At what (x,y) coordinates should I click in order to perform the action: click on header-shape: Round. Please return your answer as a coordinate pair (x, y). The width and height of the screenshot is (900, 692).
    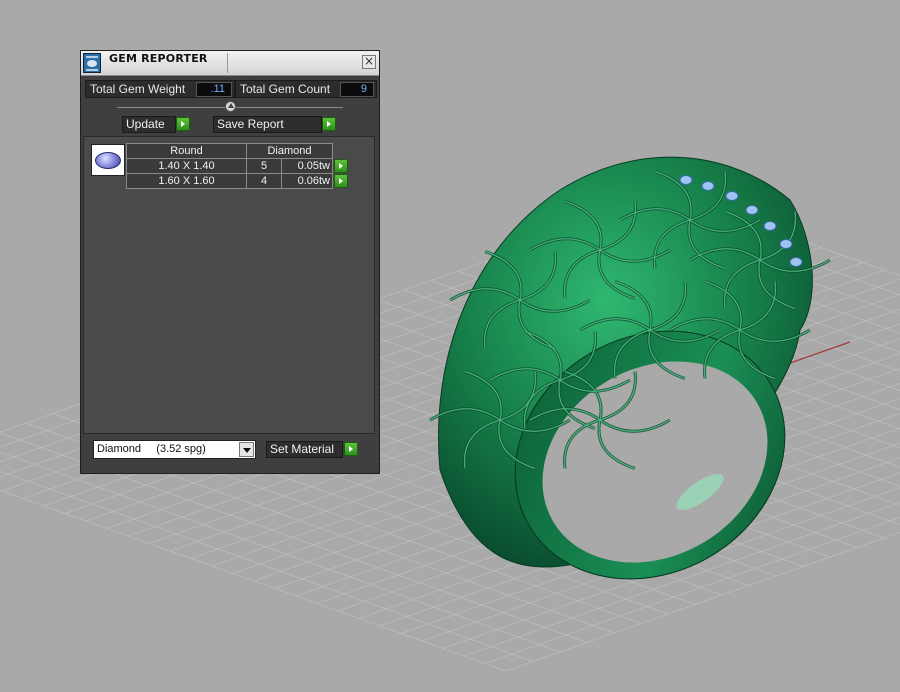
    Looking at the image, I should click on (186, 151).